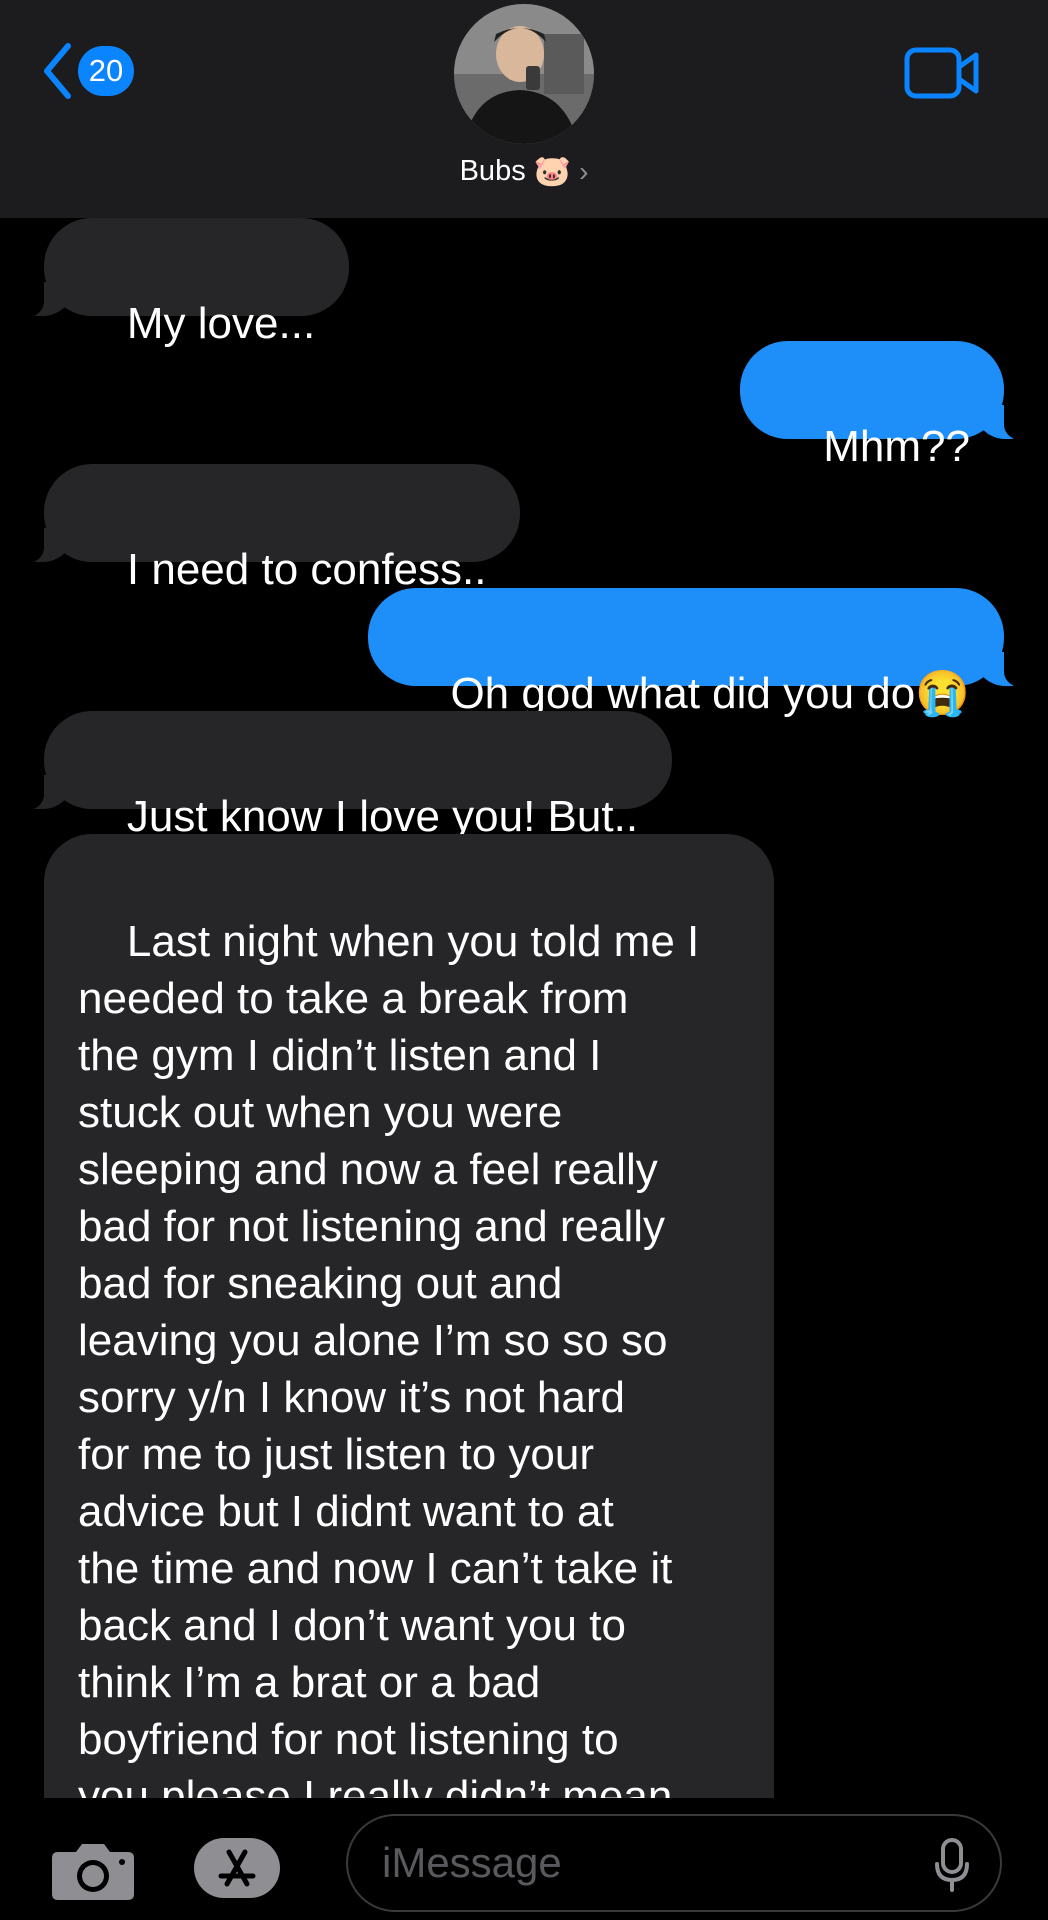 This screenshot has height=1920, width=1048. I want to click on message-bubble-outgoing: Oh god what did you do😭, so click(701, 653).